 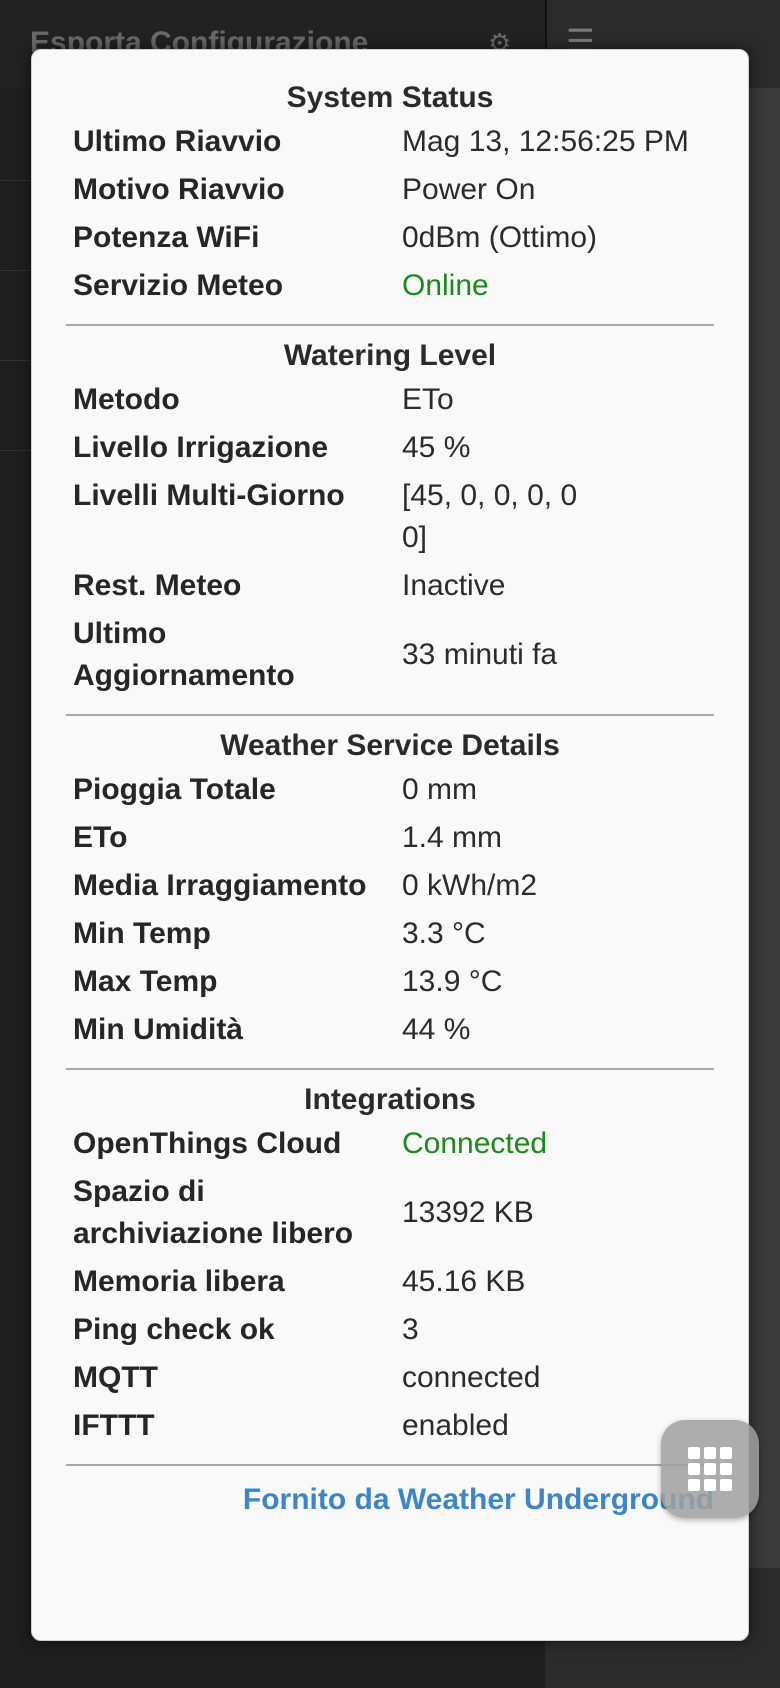 What do you see at coordinates (452, 981) in the screenshot?
I see `row-value: 13.9 °C` at bounding box center [452, 981].